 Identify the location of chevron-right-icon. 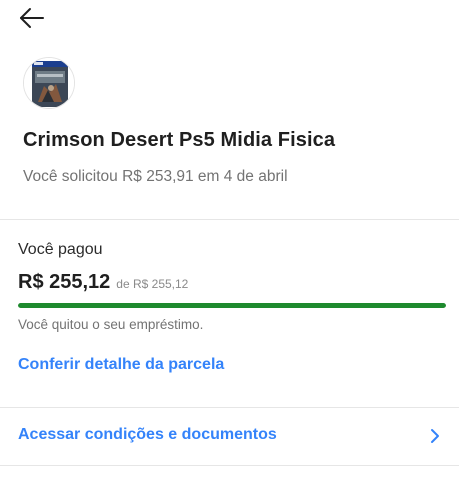
(435, 436).